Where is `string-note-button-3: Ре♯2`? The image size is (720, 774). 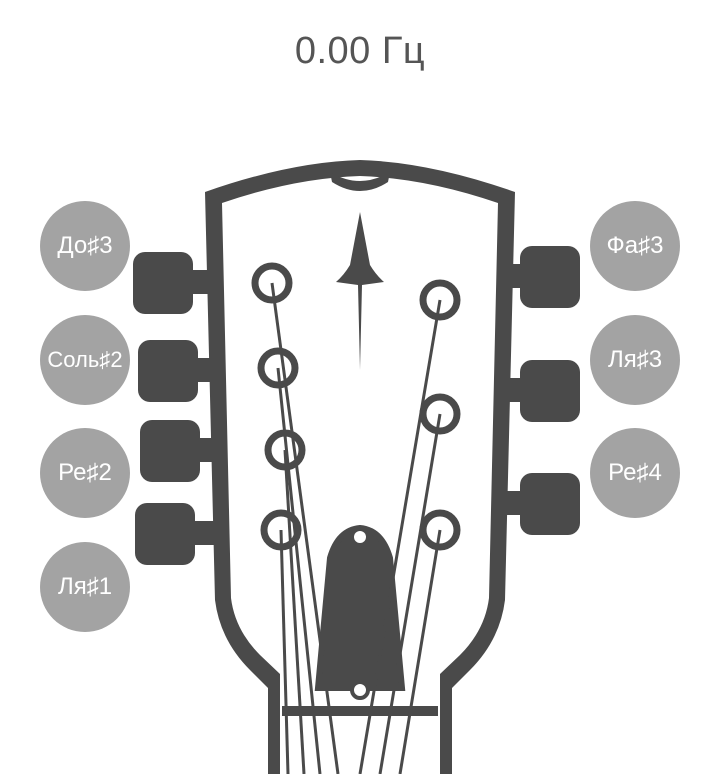 string-note-button-3: Ре♯2 is located at coordinates (85, 473).